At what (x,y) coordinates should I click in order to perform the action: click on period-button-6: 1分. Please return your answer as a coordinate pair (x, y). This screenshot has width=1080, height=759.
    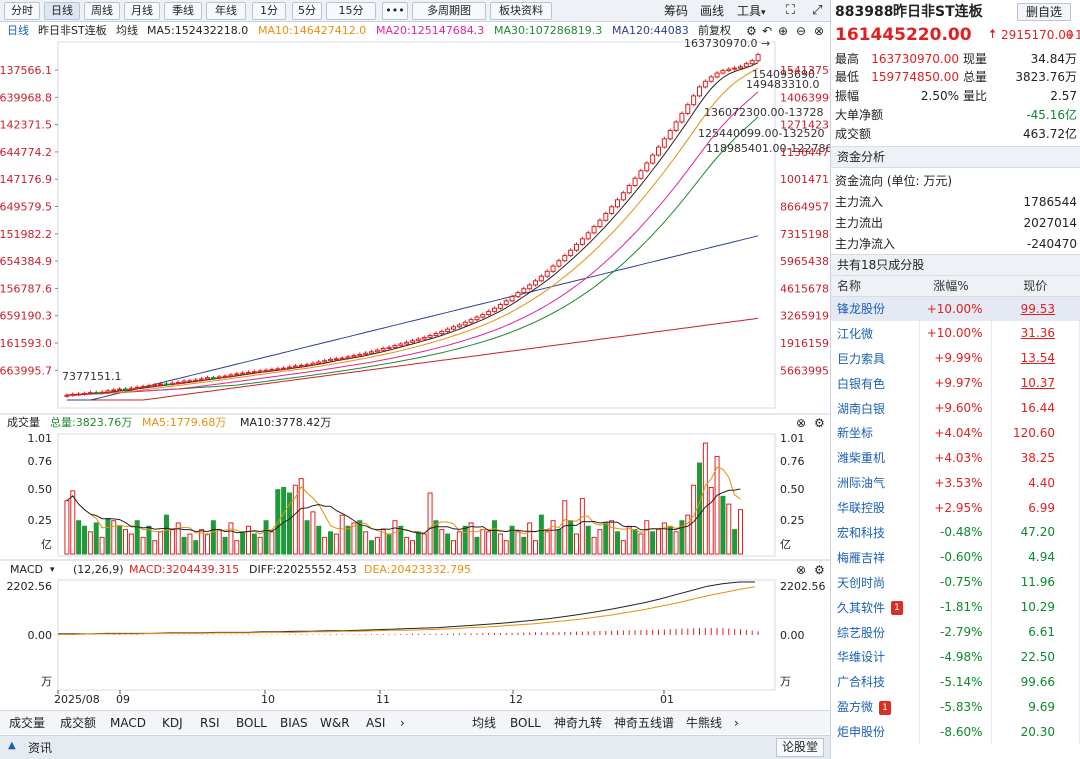
    Looking at the image, I should click on (269, 11).